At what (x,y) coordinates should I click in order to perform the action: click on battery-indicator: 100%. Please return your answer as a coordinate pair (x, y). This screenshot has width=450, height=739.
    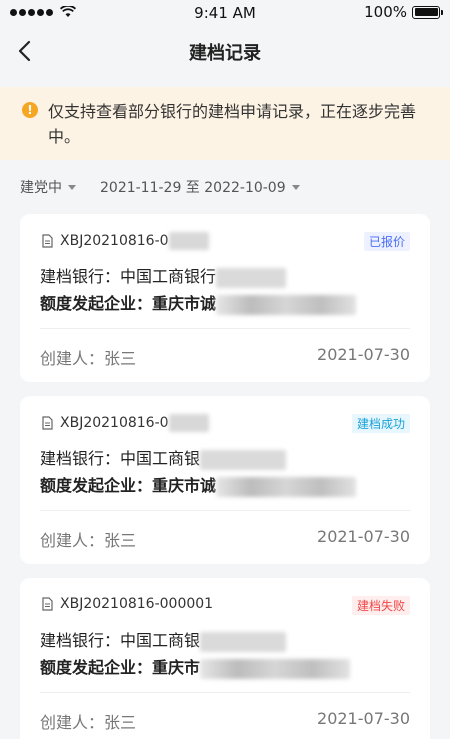
    Looking at the image, I should click on (403, 12).